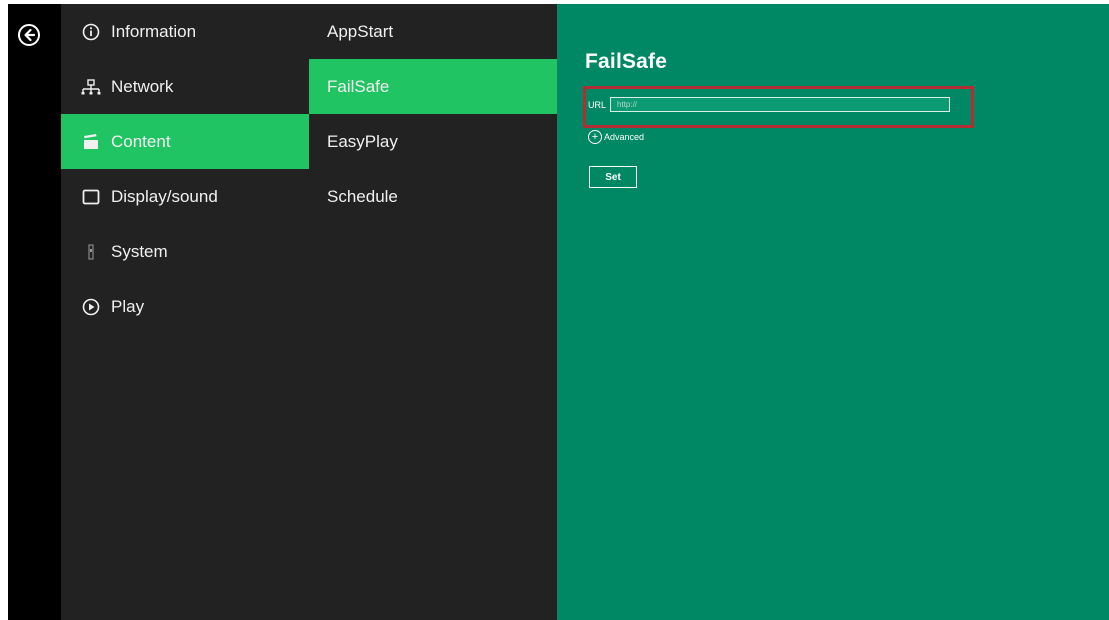  I want to click on submenu-item-easyplay: EasyPlay, so click(433, 141).